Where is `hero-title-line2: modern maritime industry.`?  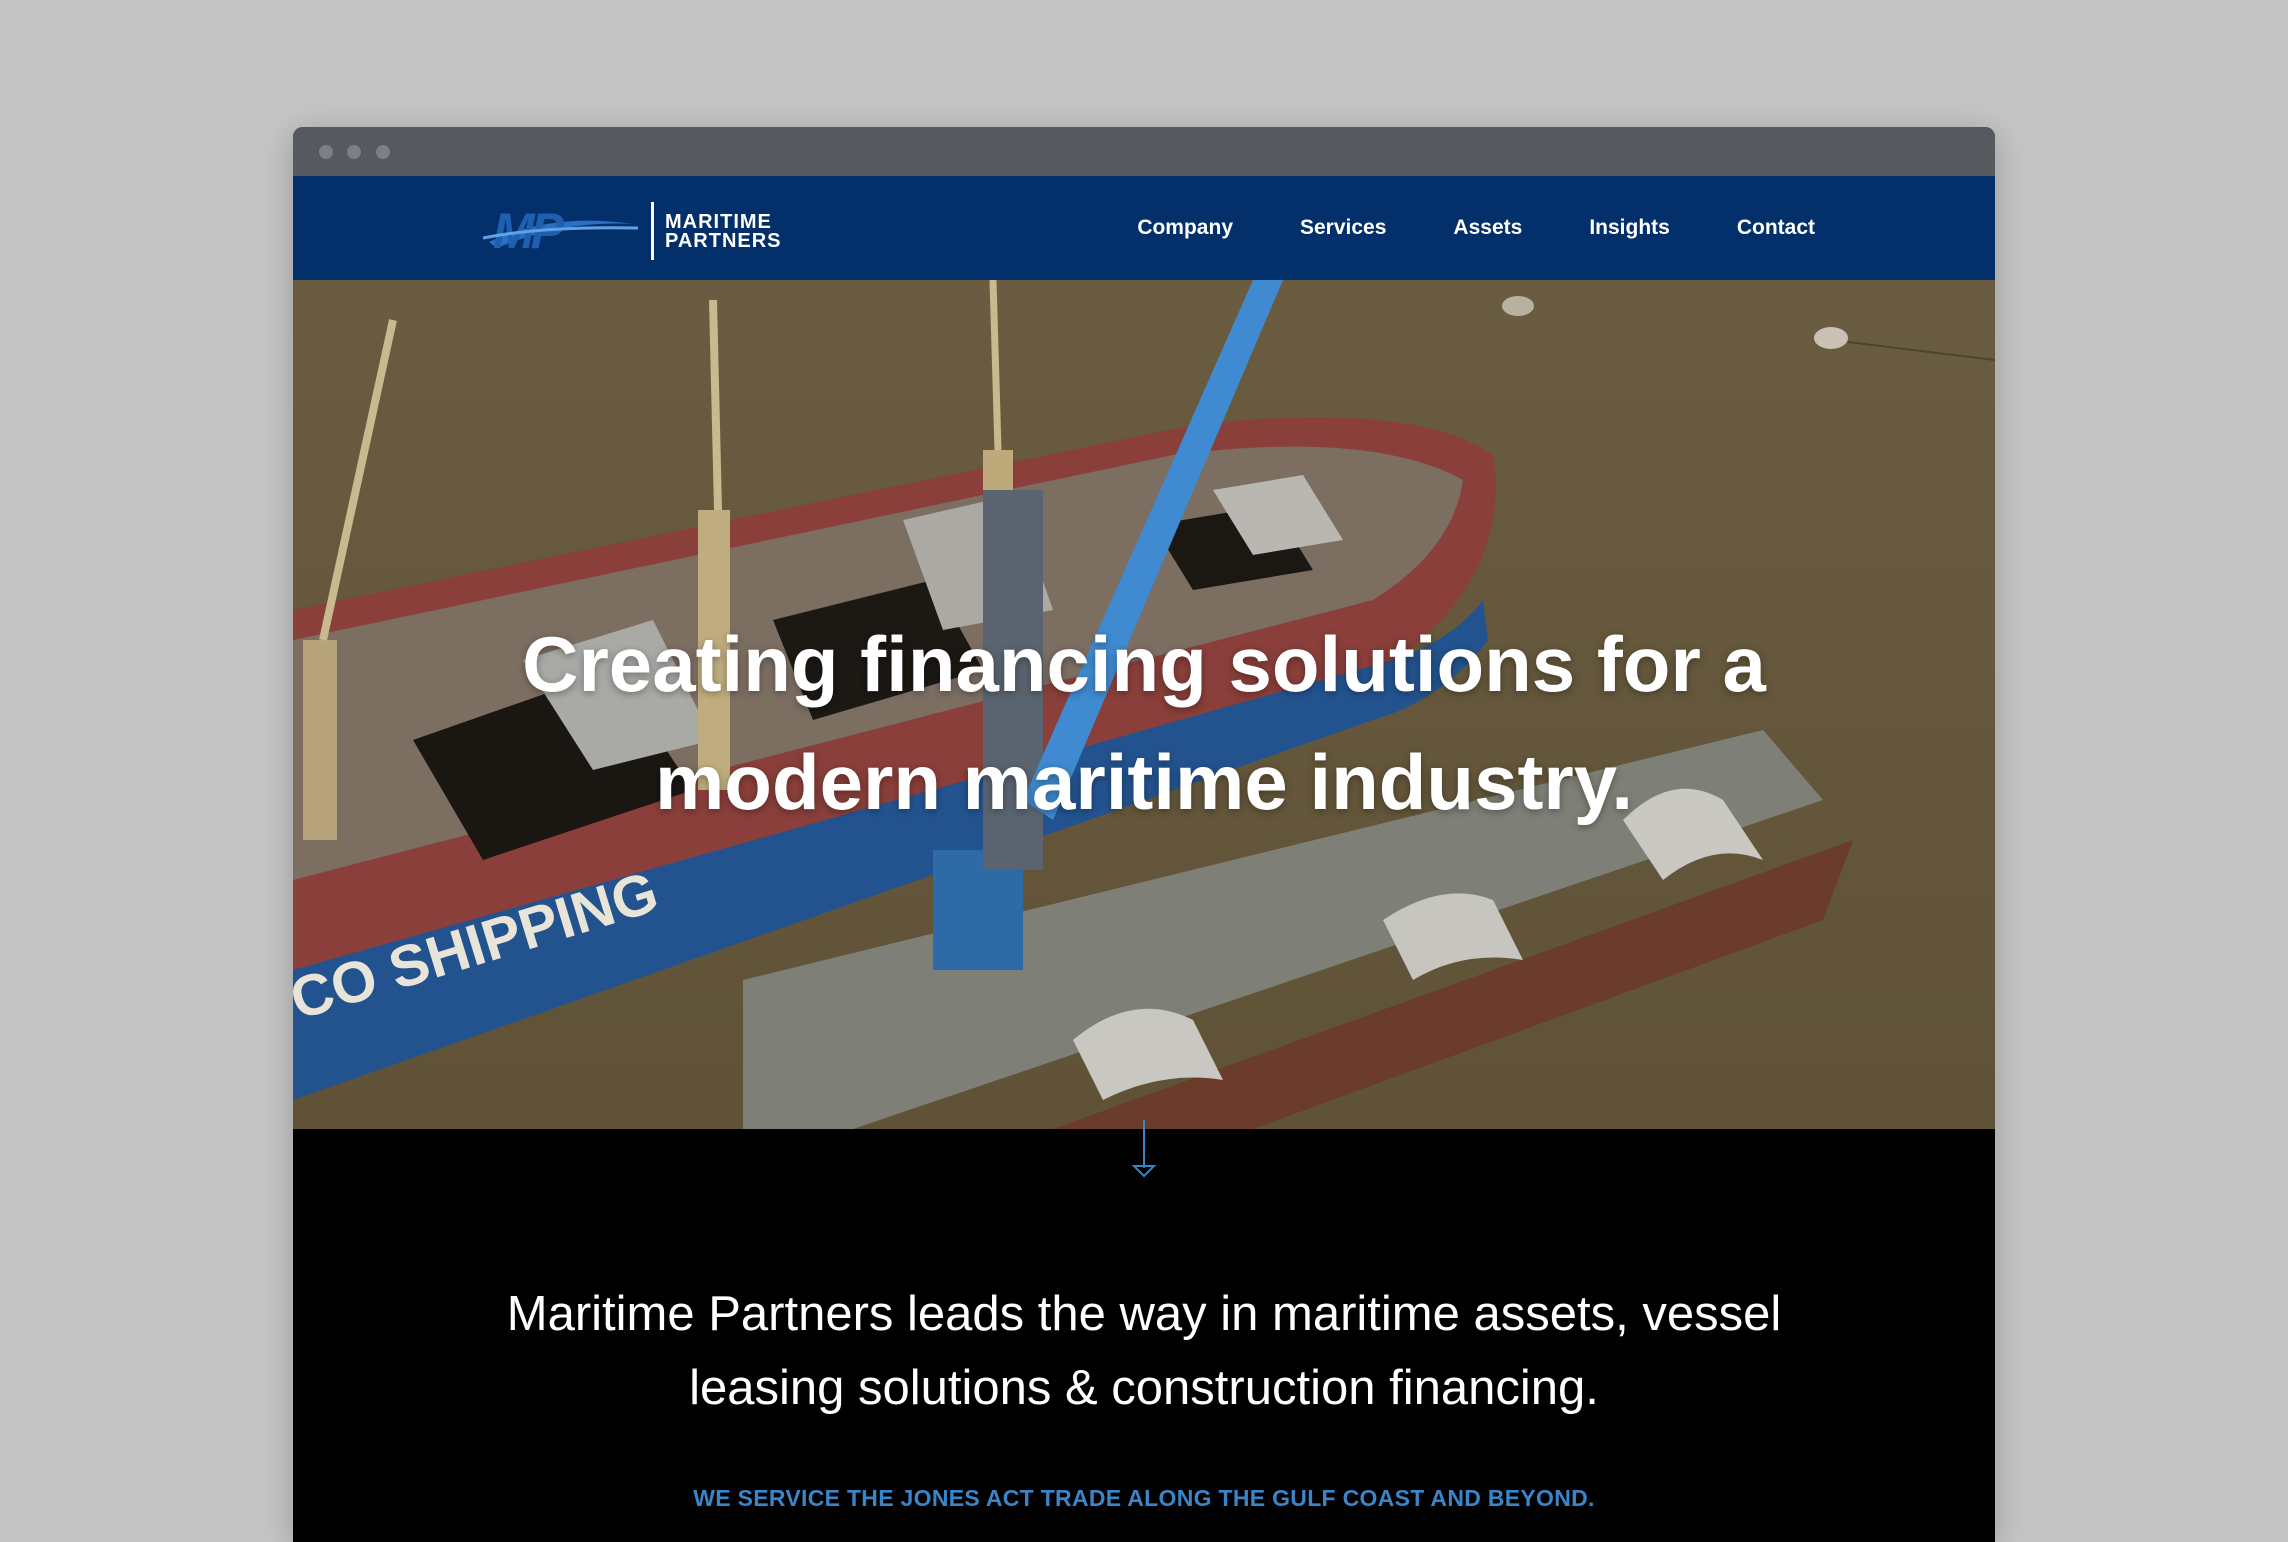
hero-title-line2: modern maritime industry. is located at coordinates (1144, 782).